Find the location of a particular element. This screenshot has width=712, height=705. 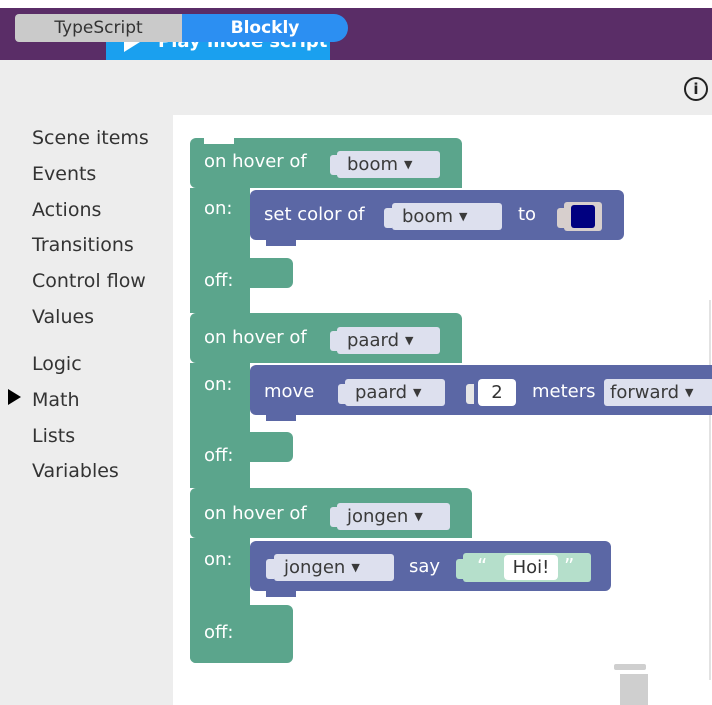

toolbox-item-math: Math is located at coordinates (56, 400).